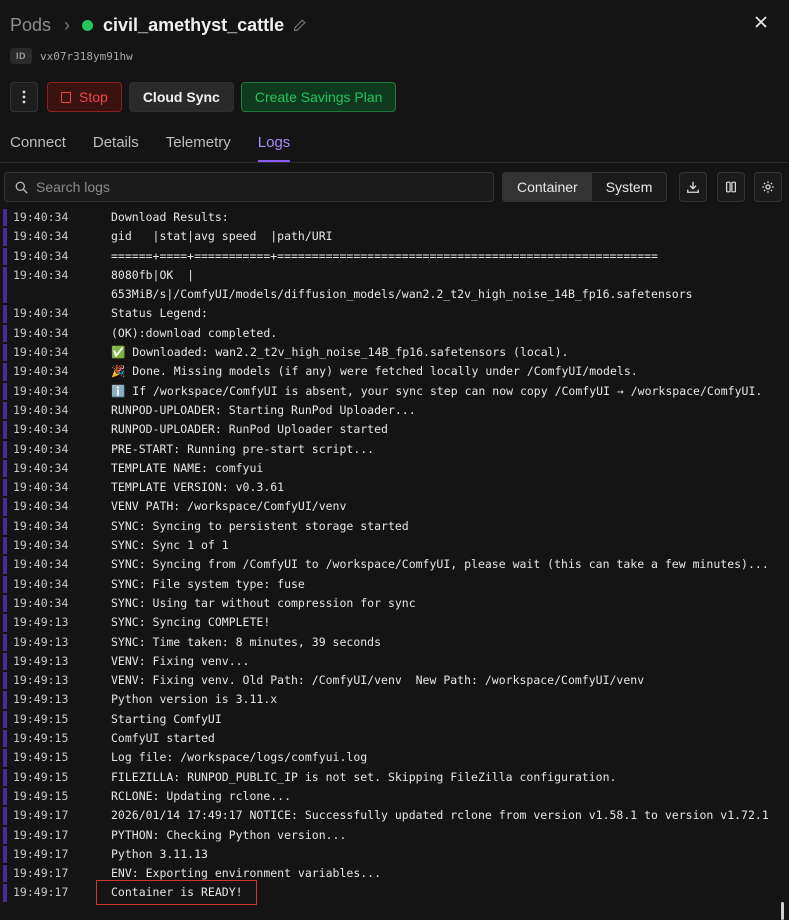  I want to click on log-row: 19:49:13 SYNC: Syncing COMPLETE!, so click(394, 622).